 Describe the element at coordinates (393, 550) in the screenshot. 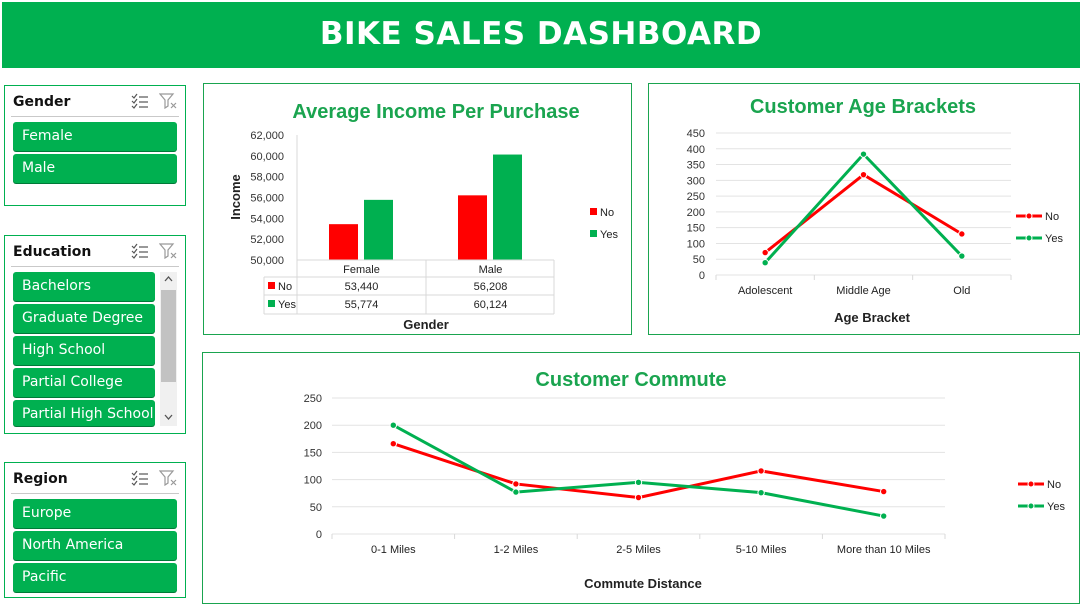

I see `x-tick-label: 0-1 Miles` at that location.